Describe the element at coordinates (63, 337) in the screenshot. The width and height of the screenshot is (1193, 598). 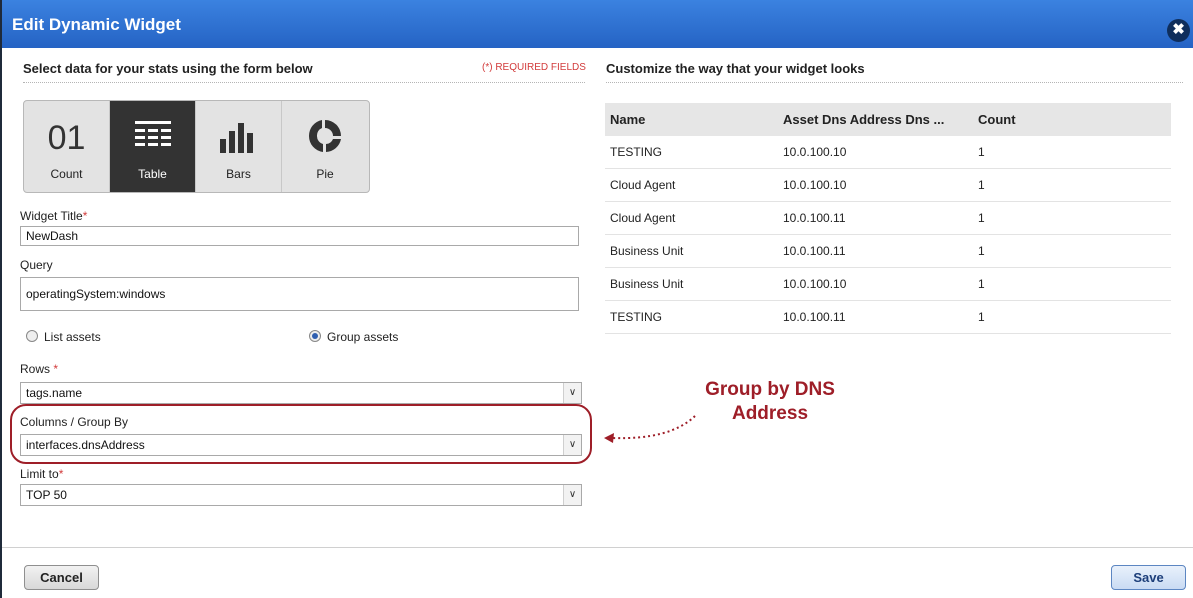
I see `list-assets-radio: List assets` at that location.